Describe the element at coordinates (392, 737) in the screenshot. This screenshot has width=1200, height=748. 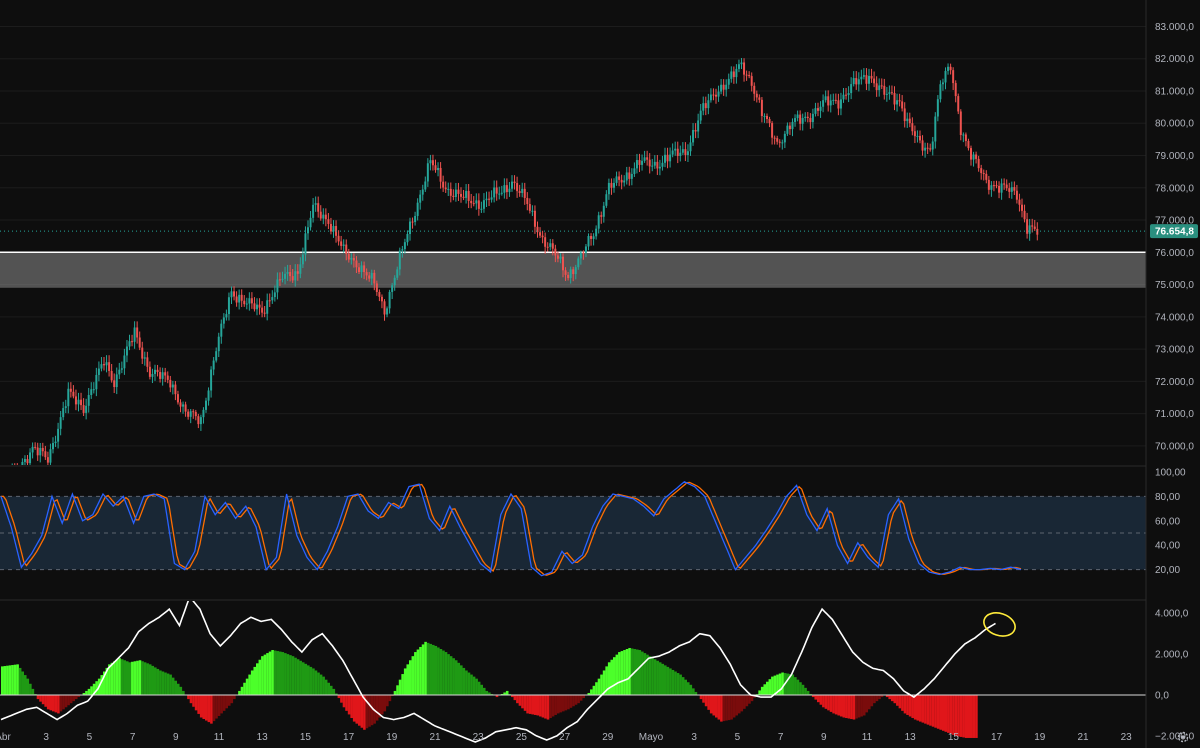
I see `time-tick-label: 19` at that location.